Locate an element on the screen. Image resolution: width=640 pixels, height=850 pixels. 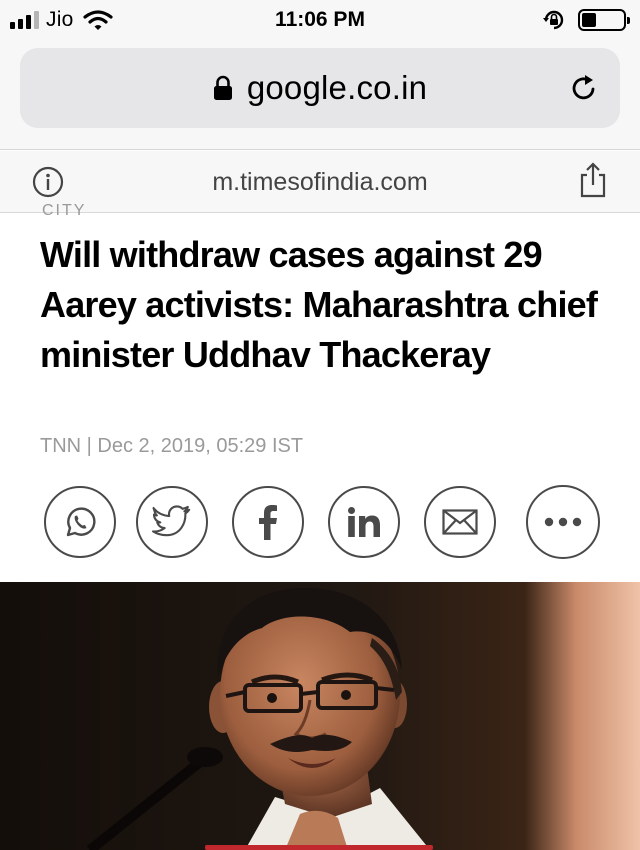
email-share-button is located at coordinates (460, 522).